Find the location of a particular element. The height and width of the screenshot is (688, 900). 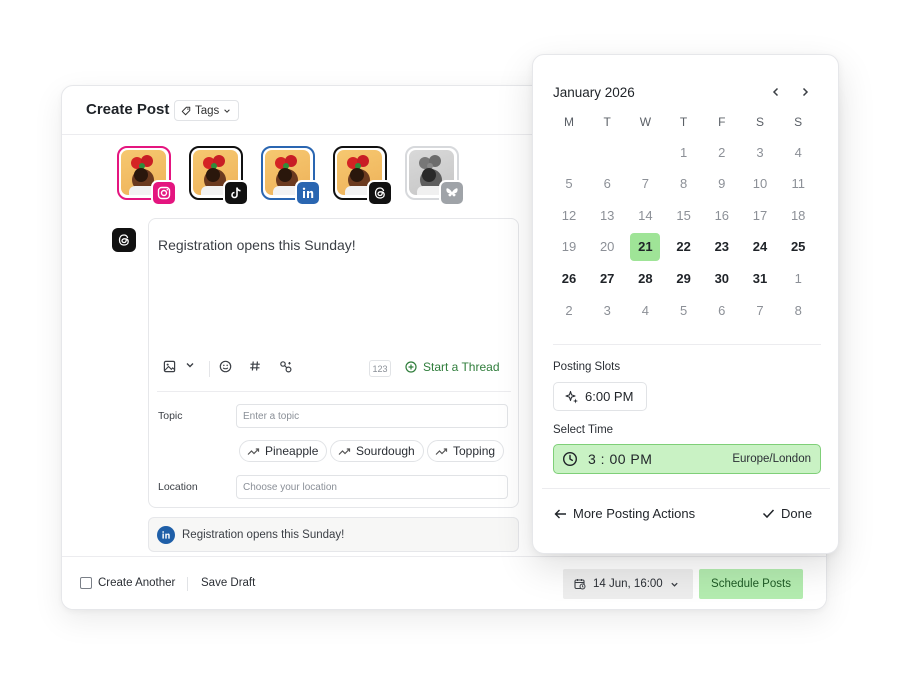

check-icon is located at coordinates (768, 514).